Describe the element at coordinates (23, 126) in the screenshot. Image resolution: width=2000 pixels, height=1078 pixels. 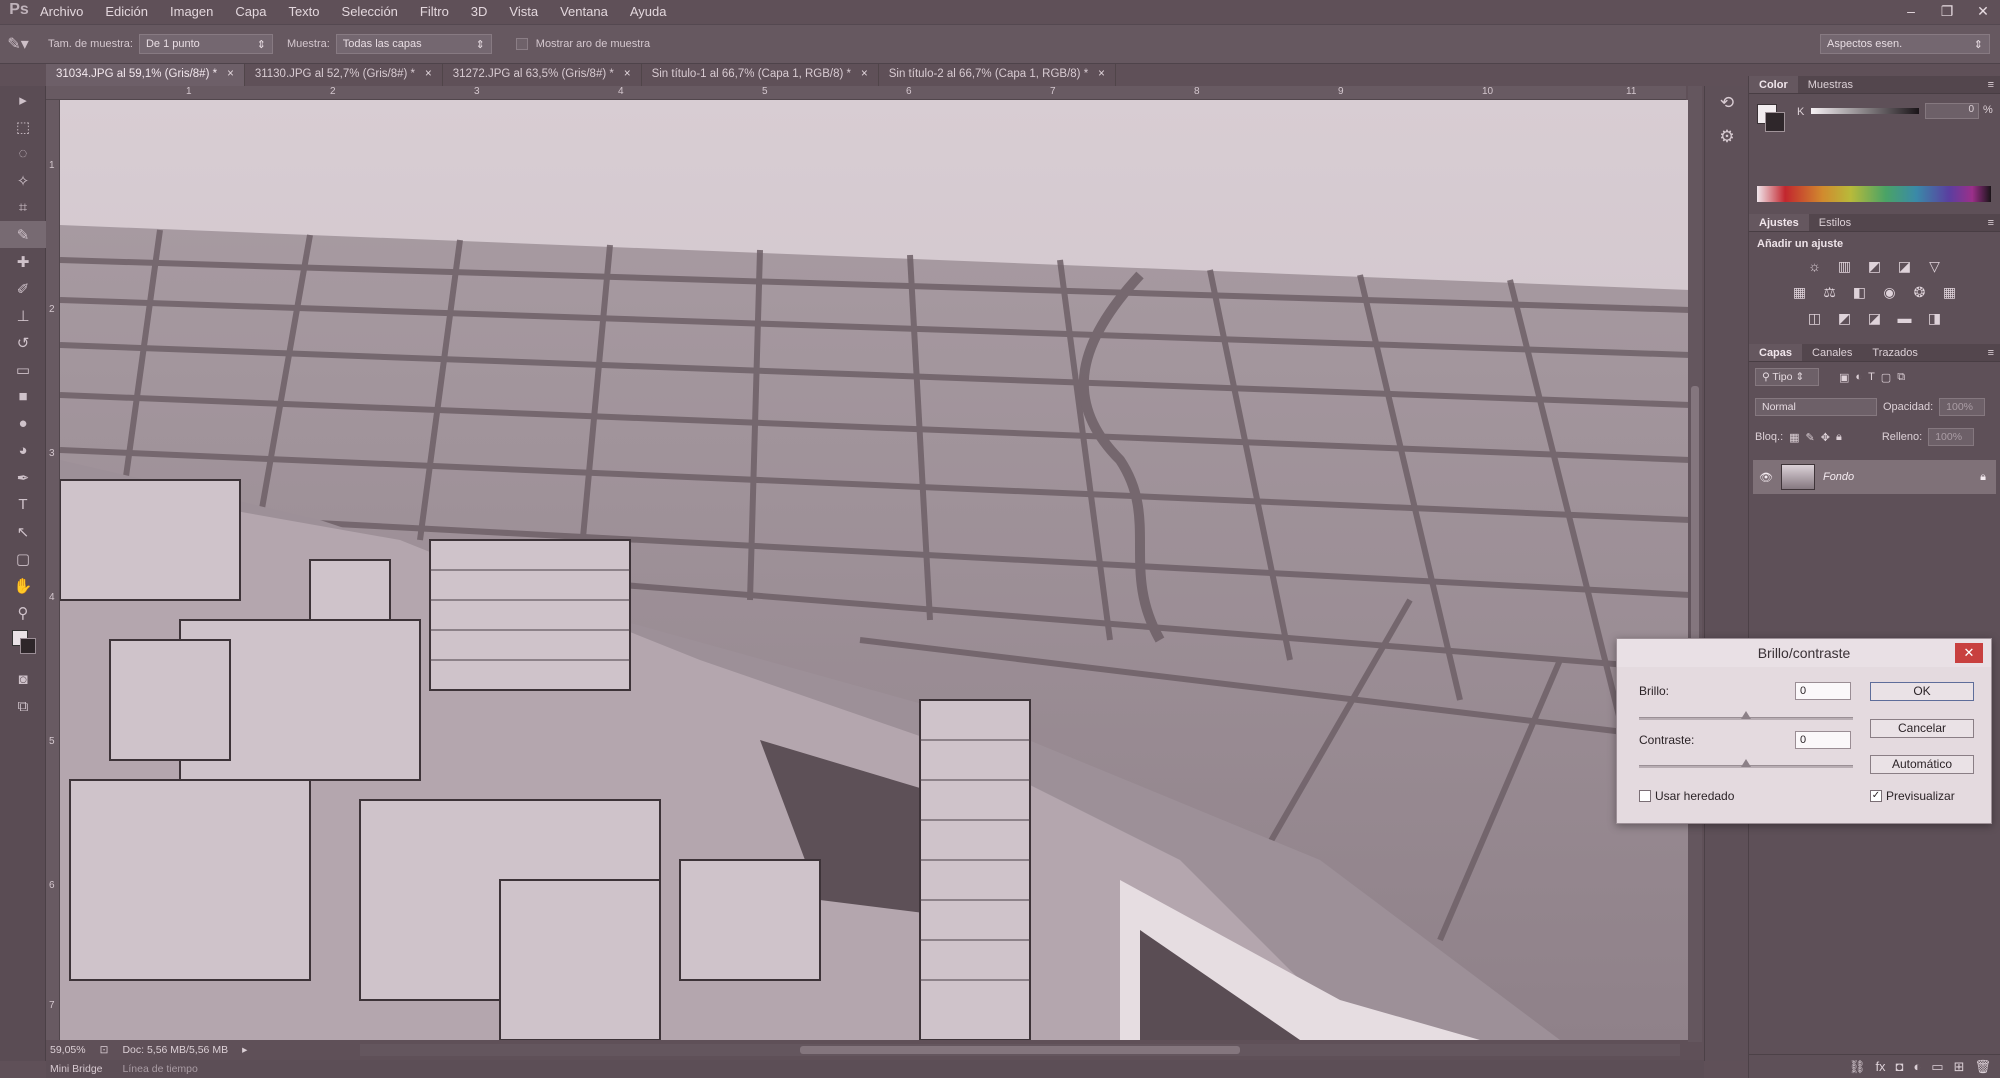
I see `marquee-tool-icon: ⬚` at that location.